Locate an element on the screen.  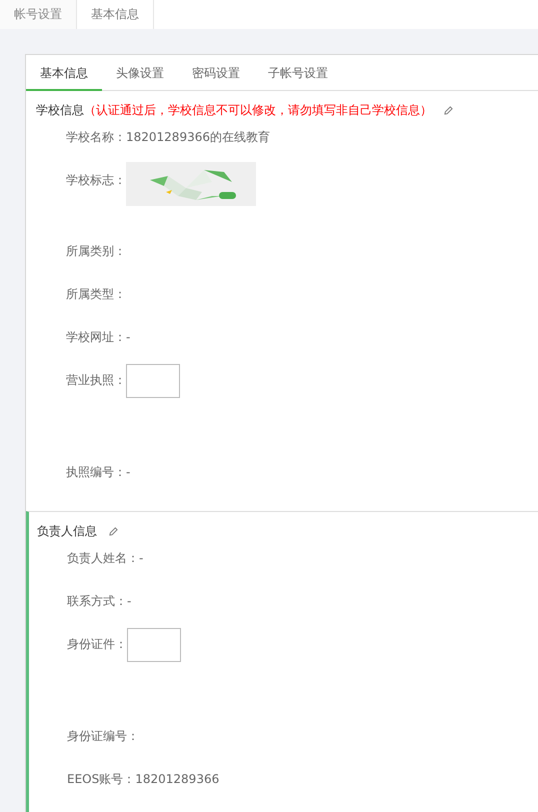
field-label: 所属类型： is located at coordinates (96, 294).